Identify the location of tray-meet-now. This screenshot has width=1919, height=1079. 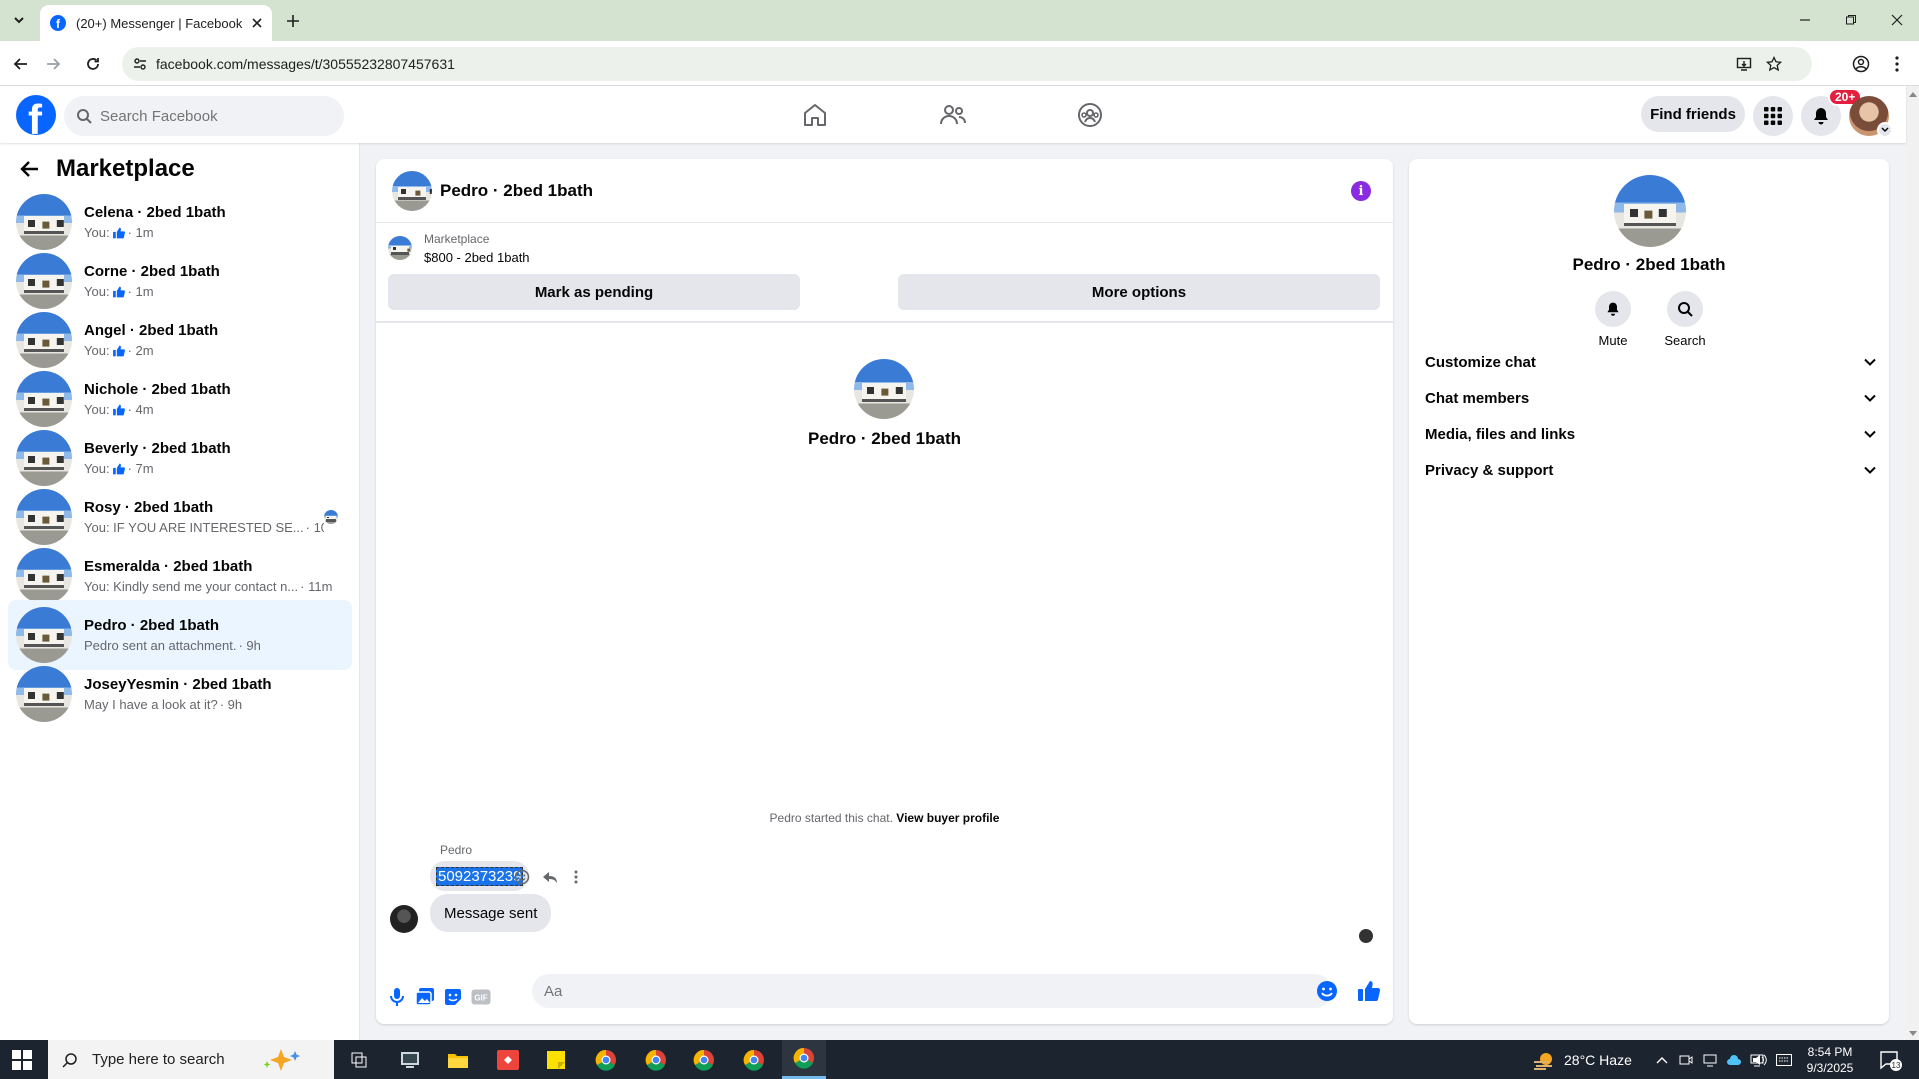
(1686, 1060).